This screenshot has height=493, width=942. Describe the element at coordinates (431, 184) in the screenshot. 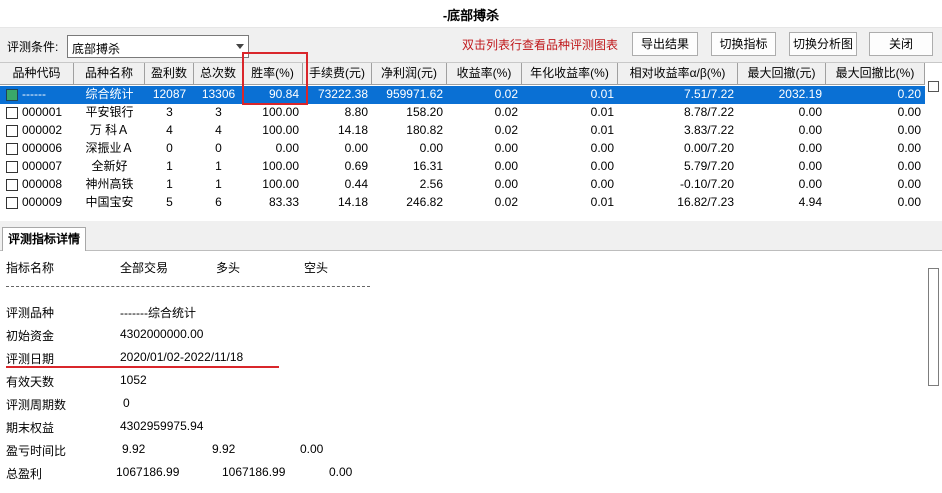

I see `table-cell: 2.56` at that location.